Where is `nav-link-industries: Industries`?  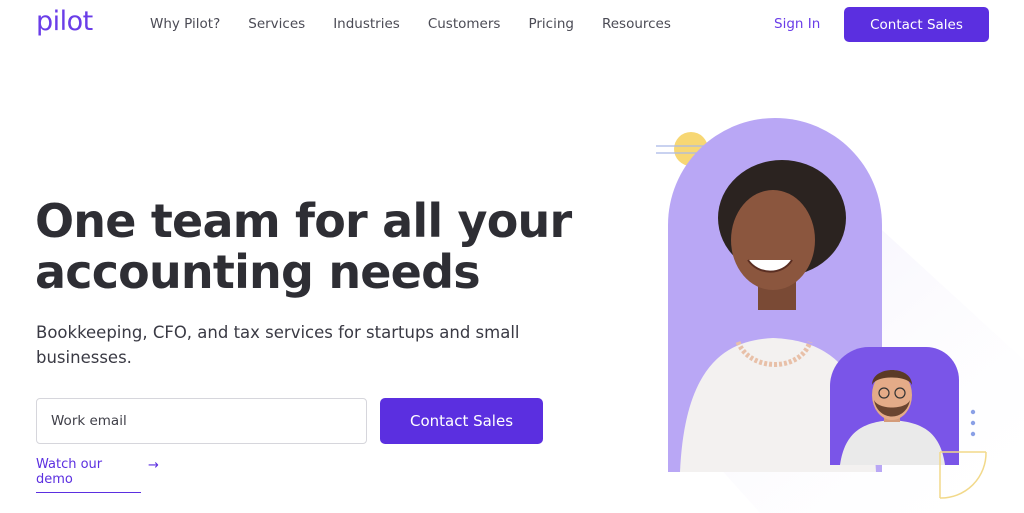
nav-link-industries: Industries is located at coordinates (366, 24).